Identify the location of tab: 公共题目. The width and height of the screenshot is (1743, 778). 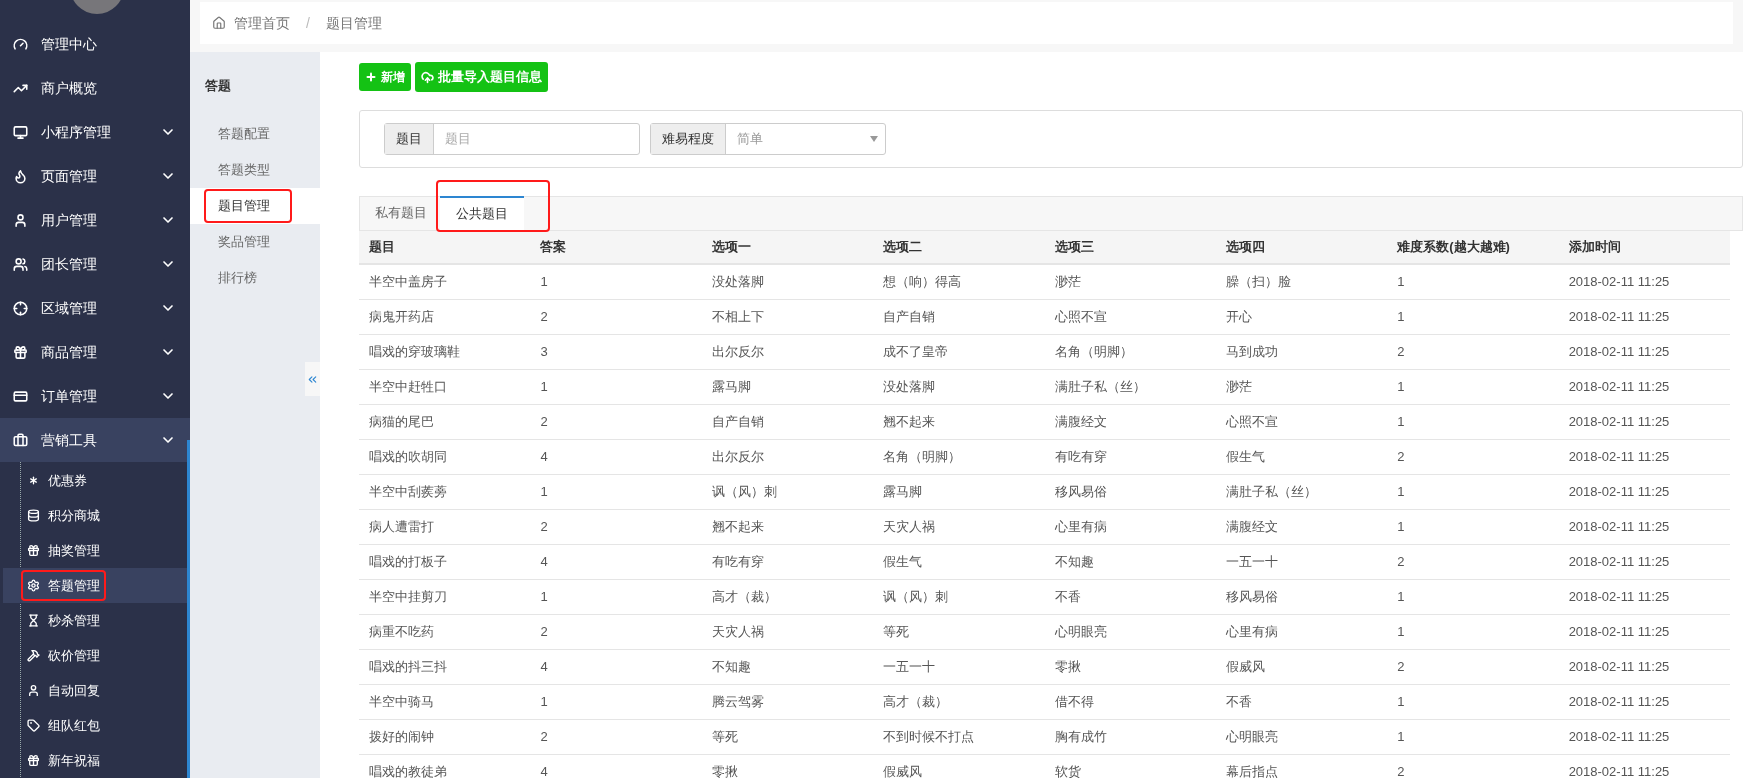
(482, 213).